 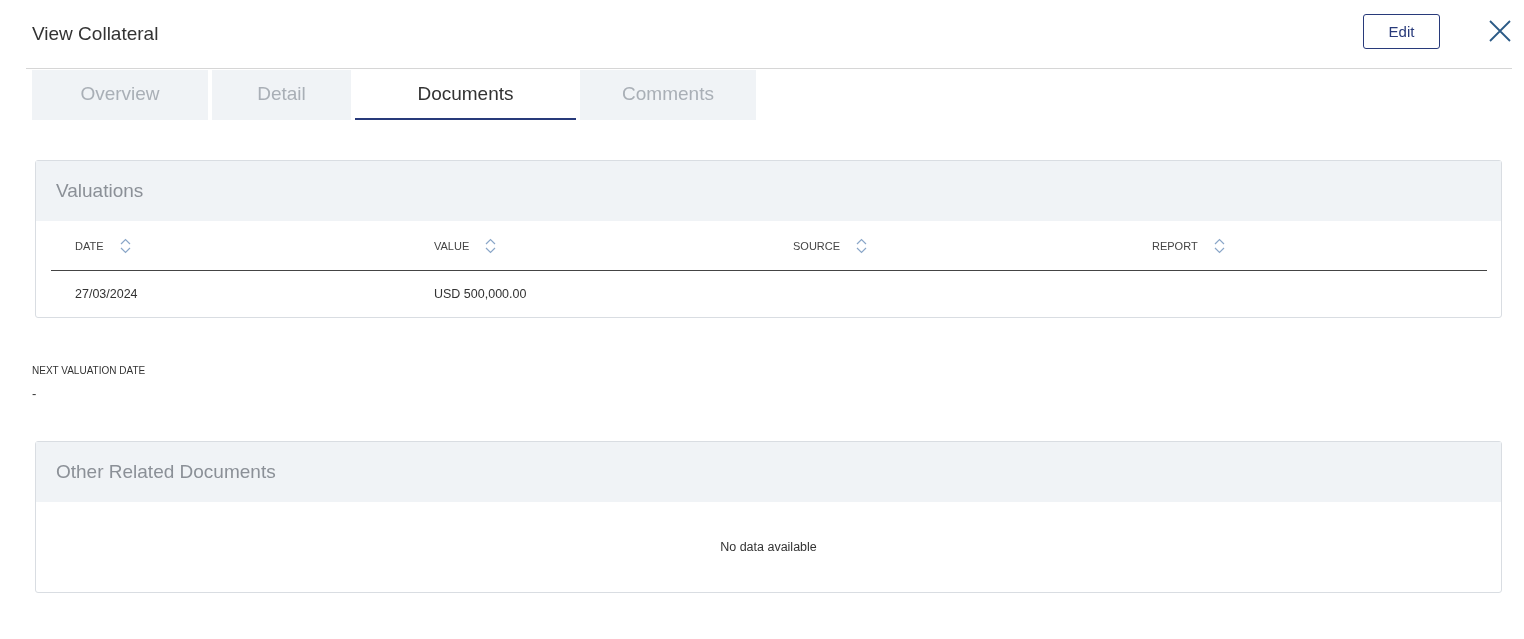 I want to click on close-icon, so click(x=1500, y=31).